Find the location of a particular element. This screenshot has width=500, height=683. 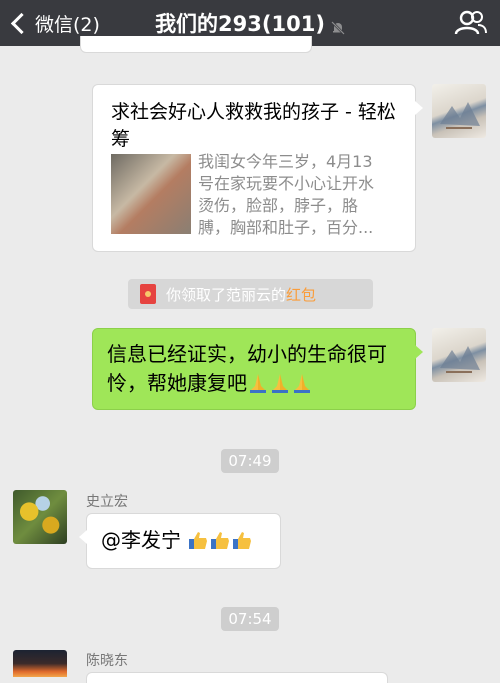

timestamp: 07:49 is located at coordinates (250, 461).